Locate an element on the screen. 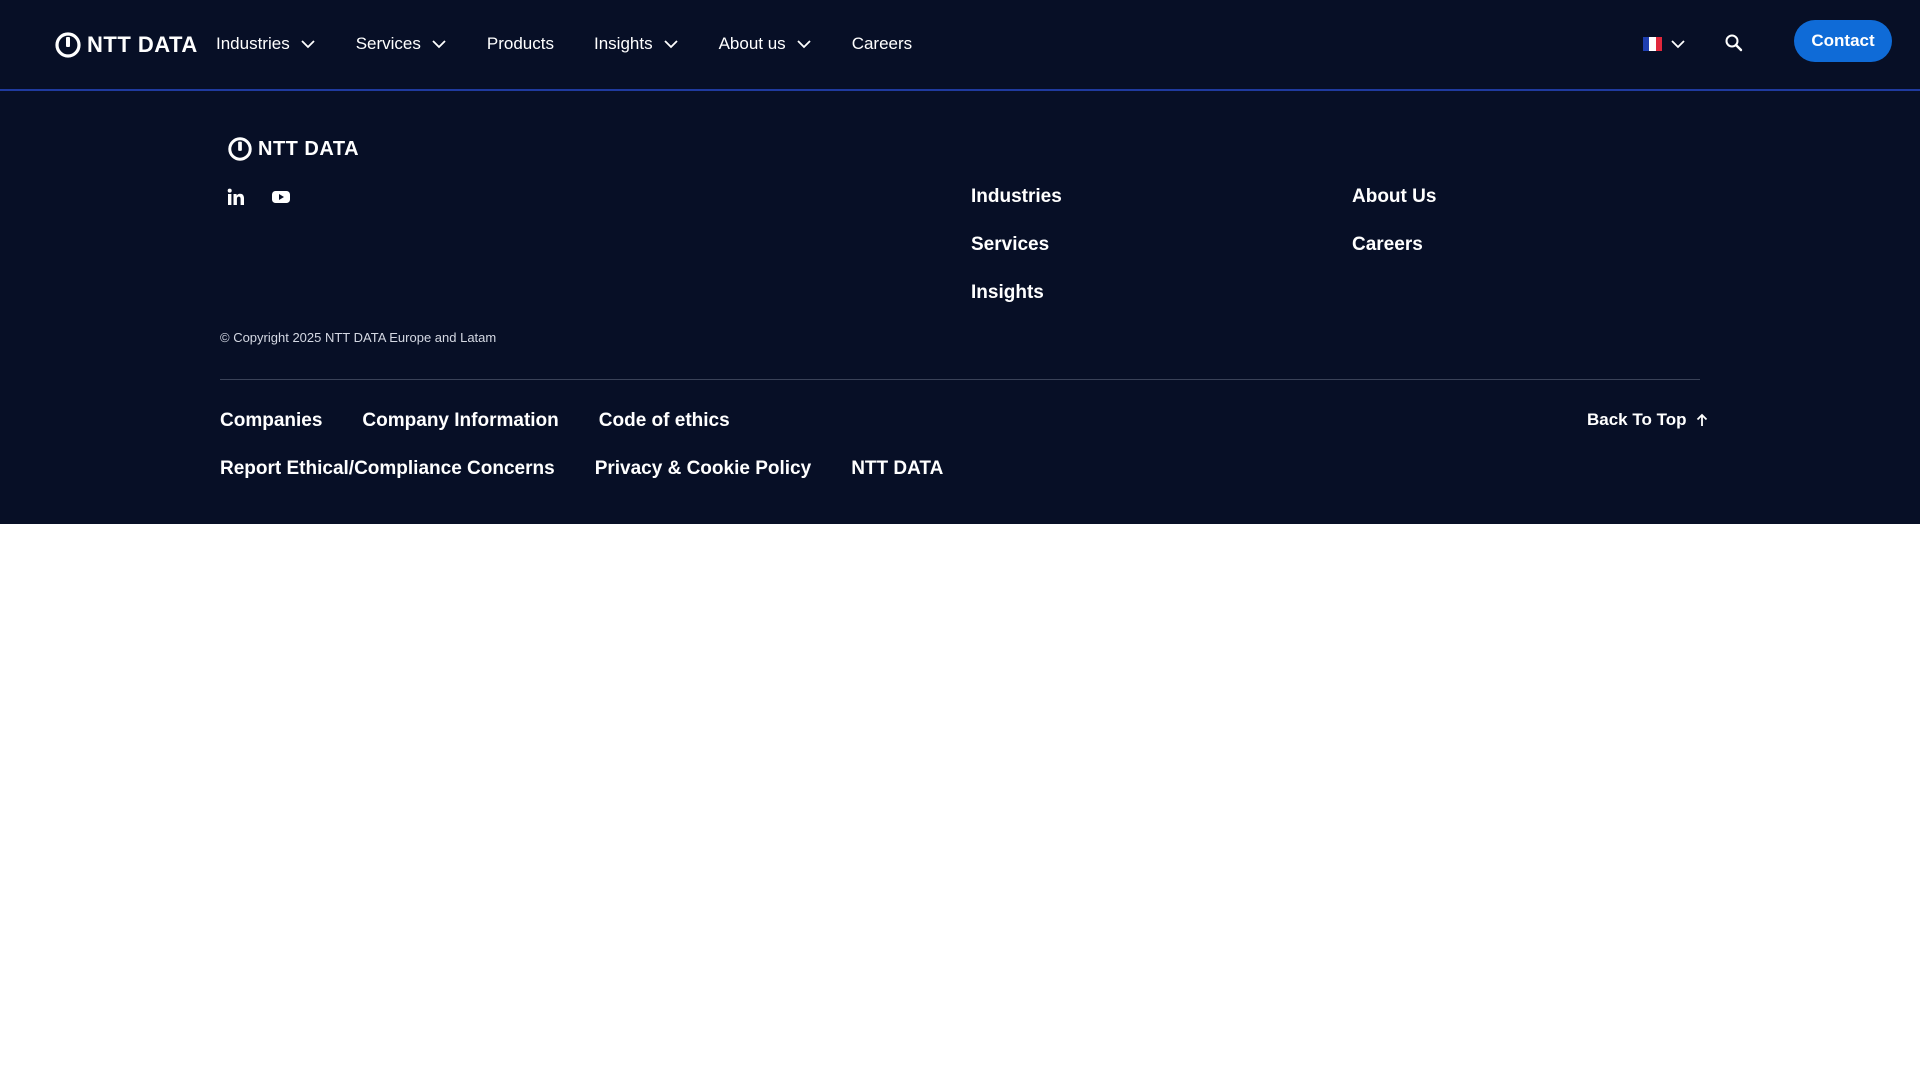 The height and width of the screenshot is (1080, 1920). back-to-top-button: Back To Top is located at coordinates (1648, 420).